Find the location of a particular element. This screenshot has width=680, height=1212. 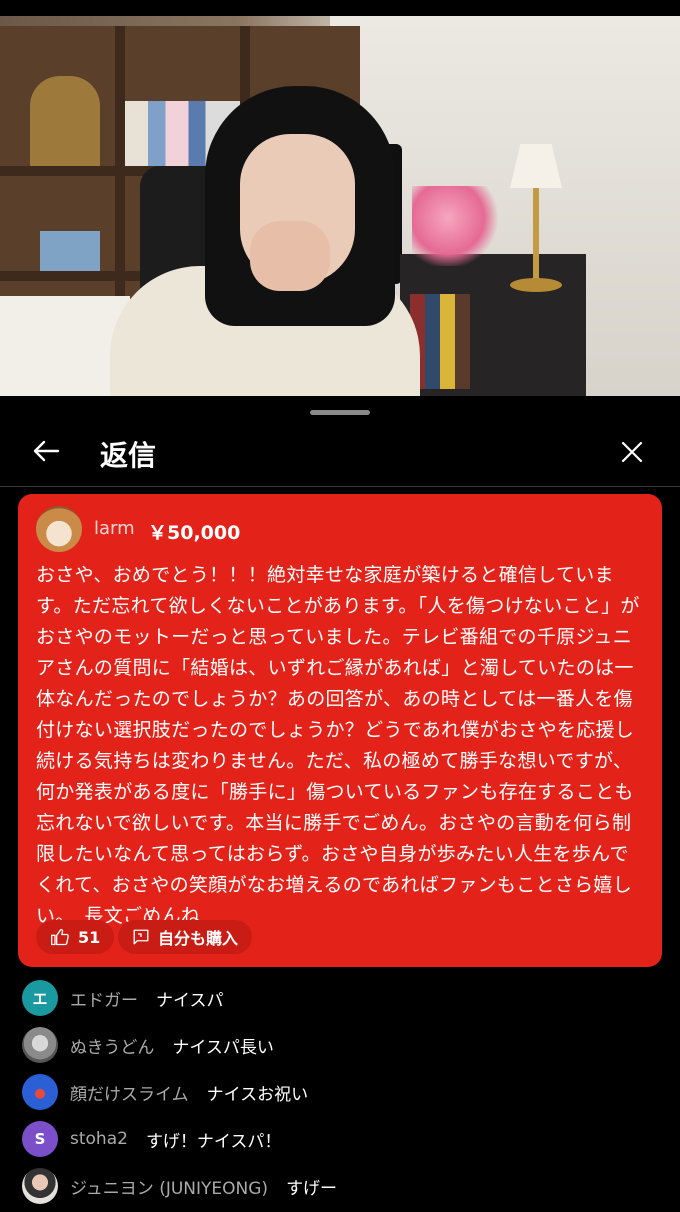

comment-item: ぬきうどん ナイスパ長い is located at coordinates (148, 1045).